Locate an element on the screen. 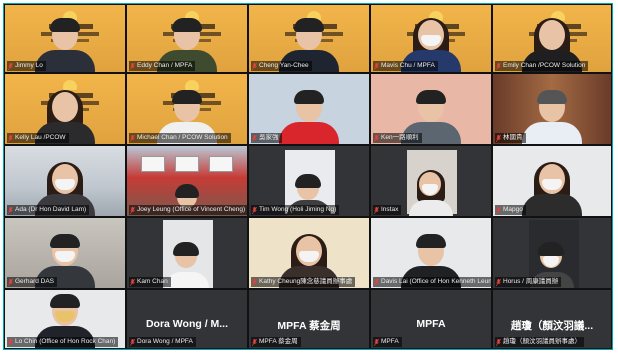 The width and height of the screenshot is (618, 354). video-tile: 林國貴 is located at coordinates (552, 109).